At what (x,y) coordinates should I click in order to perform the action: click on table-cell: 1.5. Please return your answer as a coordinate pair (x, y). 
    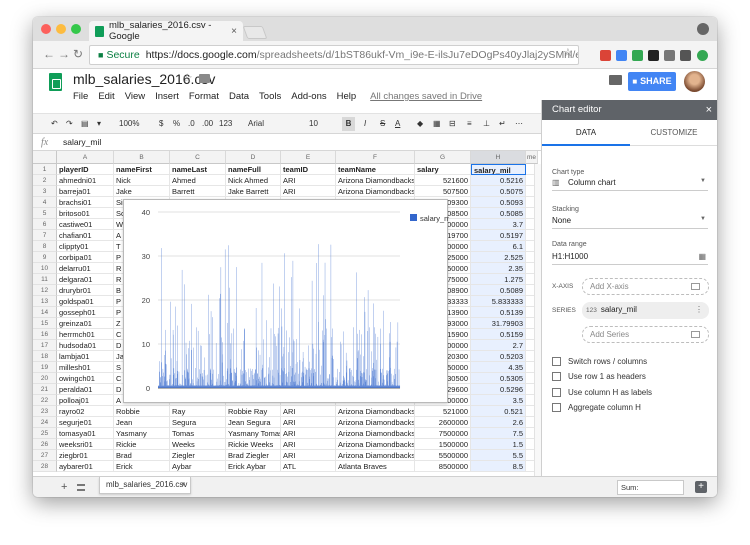
    Looking at the image, I should click on (498, 444).